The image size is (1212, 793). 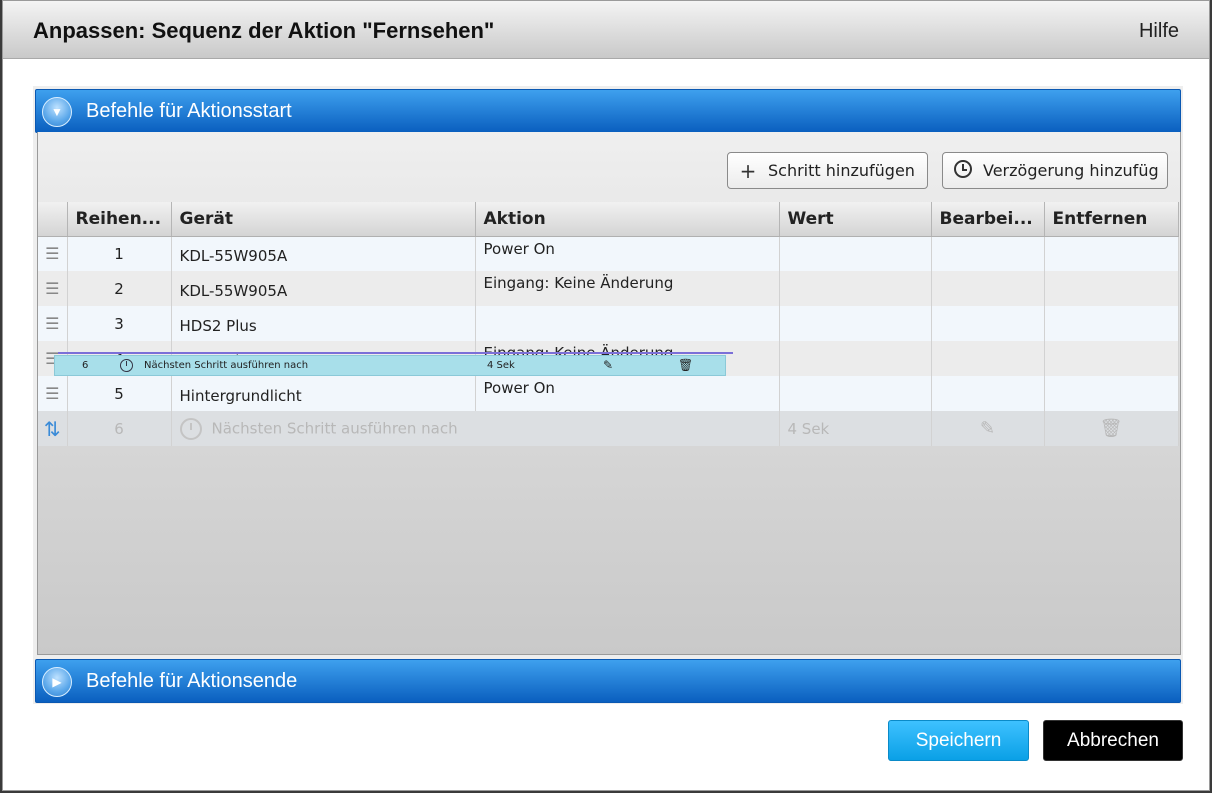 What do you see at coordinates (264, 30) in the screenshot?
I see `dialog-title: Anpassen: Sequenz der Aktion "Fernsehen"` at bounding box center [264, 30].